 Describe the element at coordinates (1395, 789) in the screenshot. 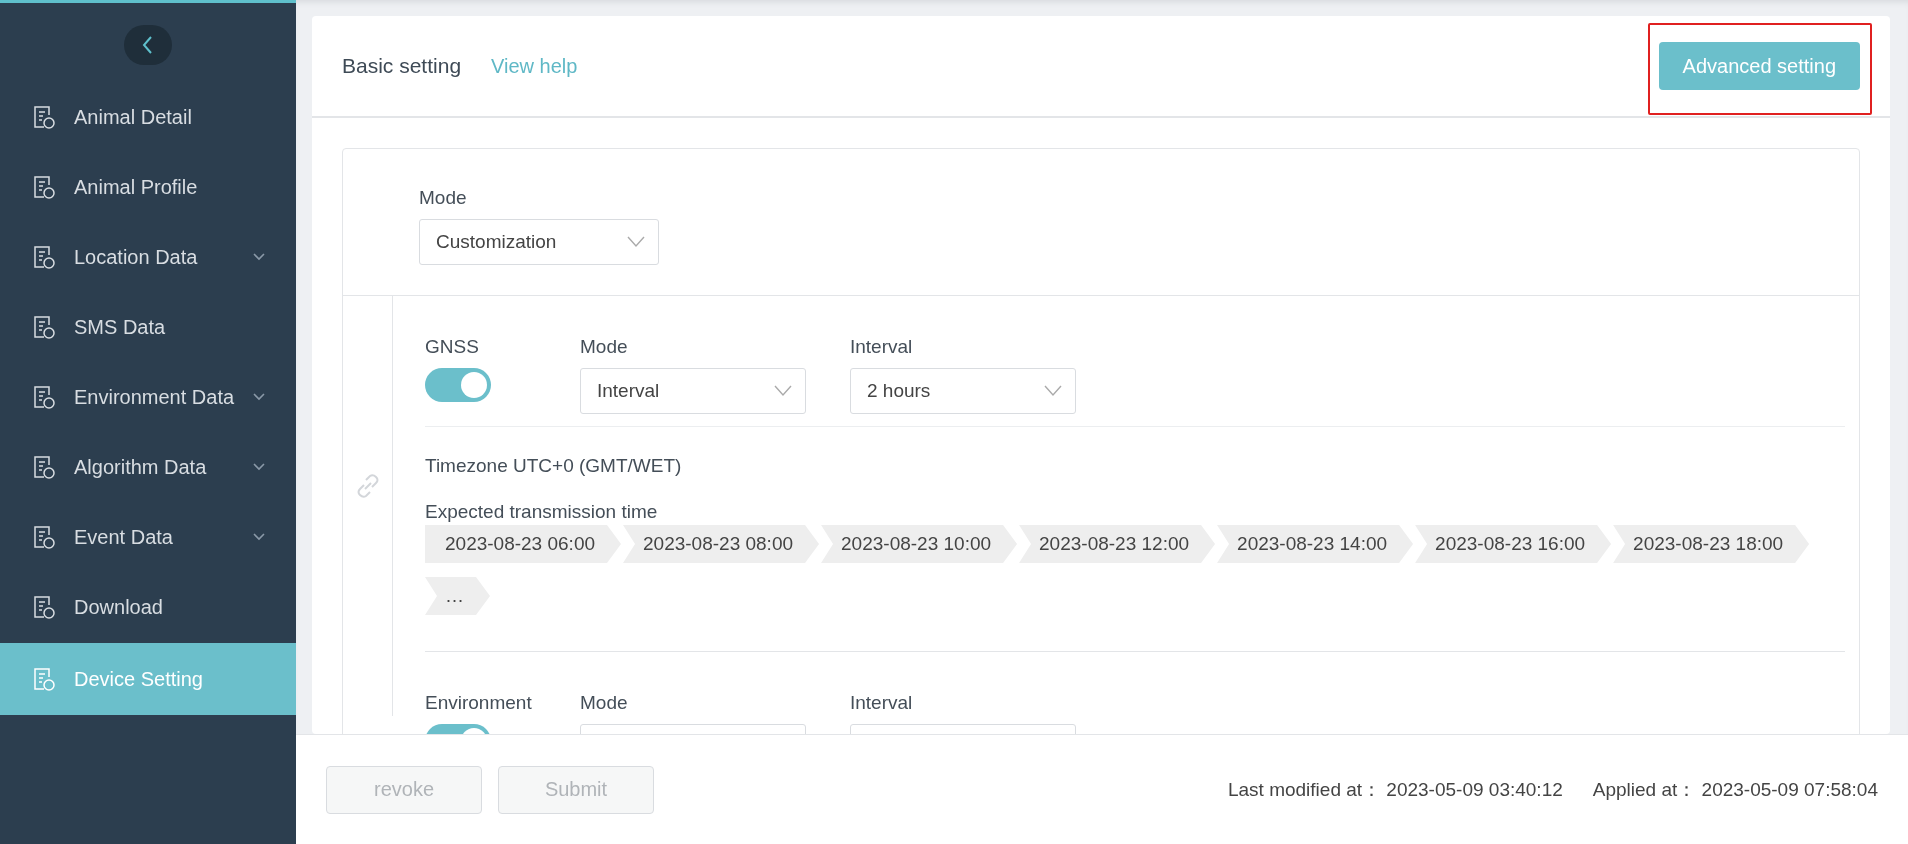

I see `last-modified-text: Last modified at： 2023-05-09 03:40:12` at that location.